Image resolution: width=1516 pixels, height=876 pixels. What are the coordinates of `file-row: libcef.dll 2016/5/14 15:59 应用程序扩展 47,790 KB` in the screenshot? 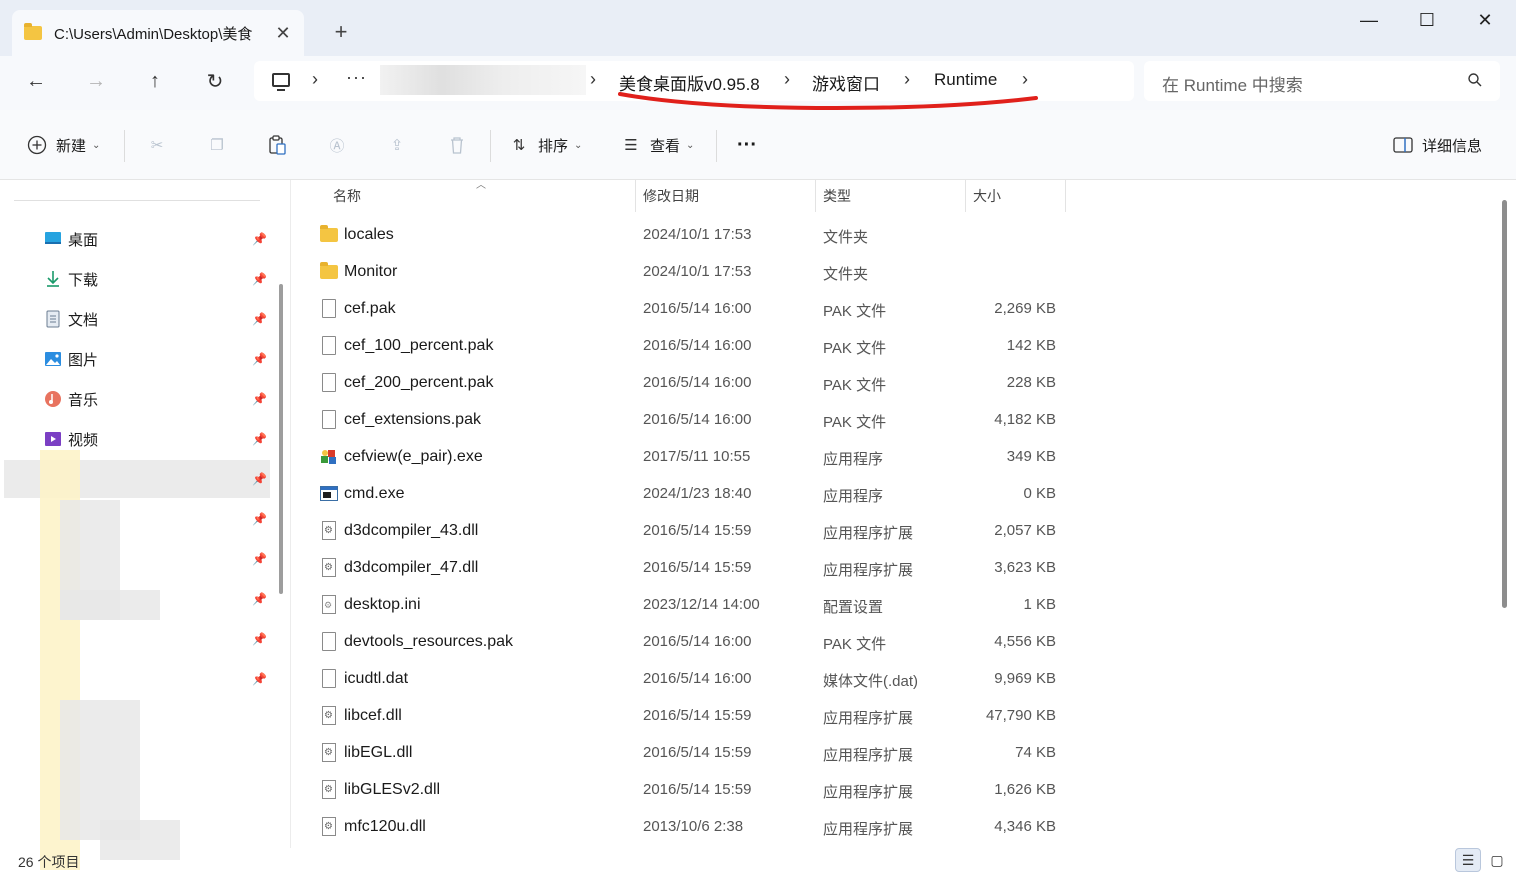 It's located at (695, 716).